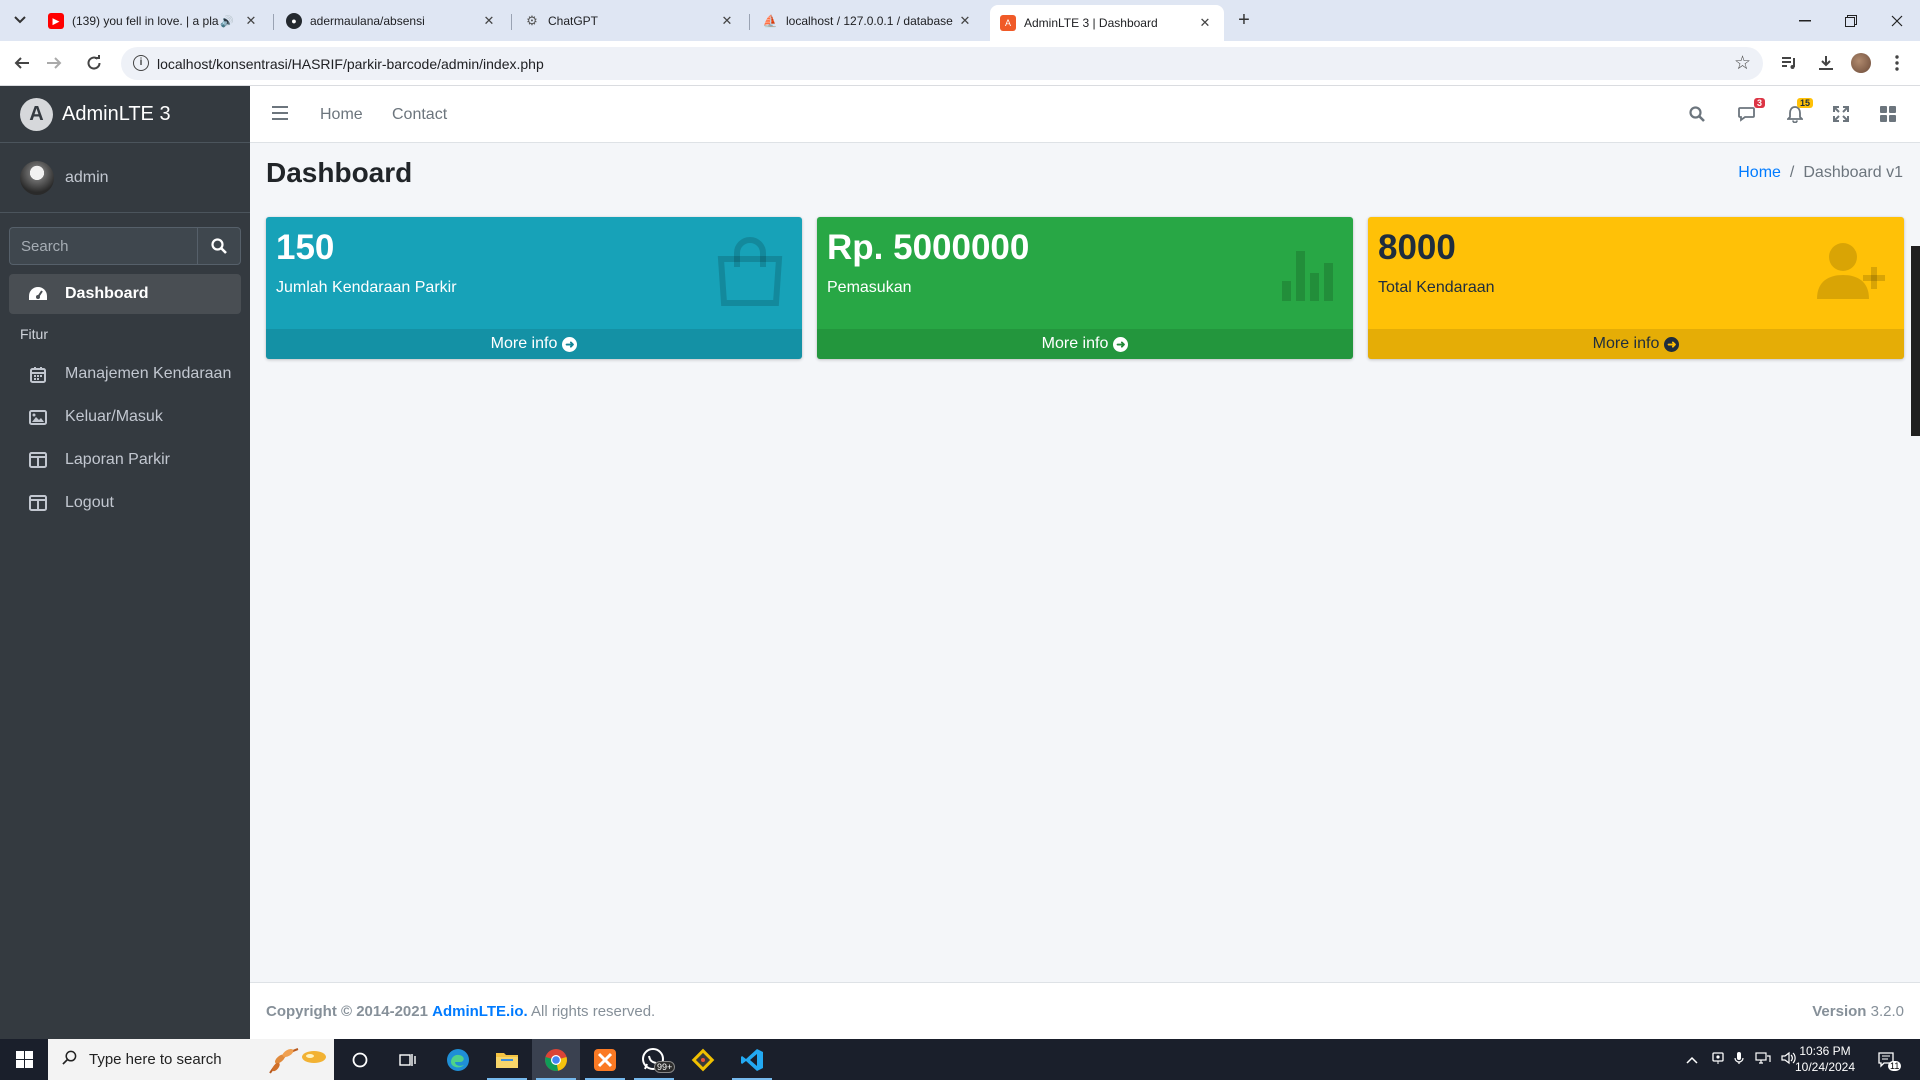 This screenshot has height=1080, width=1920. Describe the element at coordinates (141, 63) in the screenshot. I see `site-info-icon: i` at that location.